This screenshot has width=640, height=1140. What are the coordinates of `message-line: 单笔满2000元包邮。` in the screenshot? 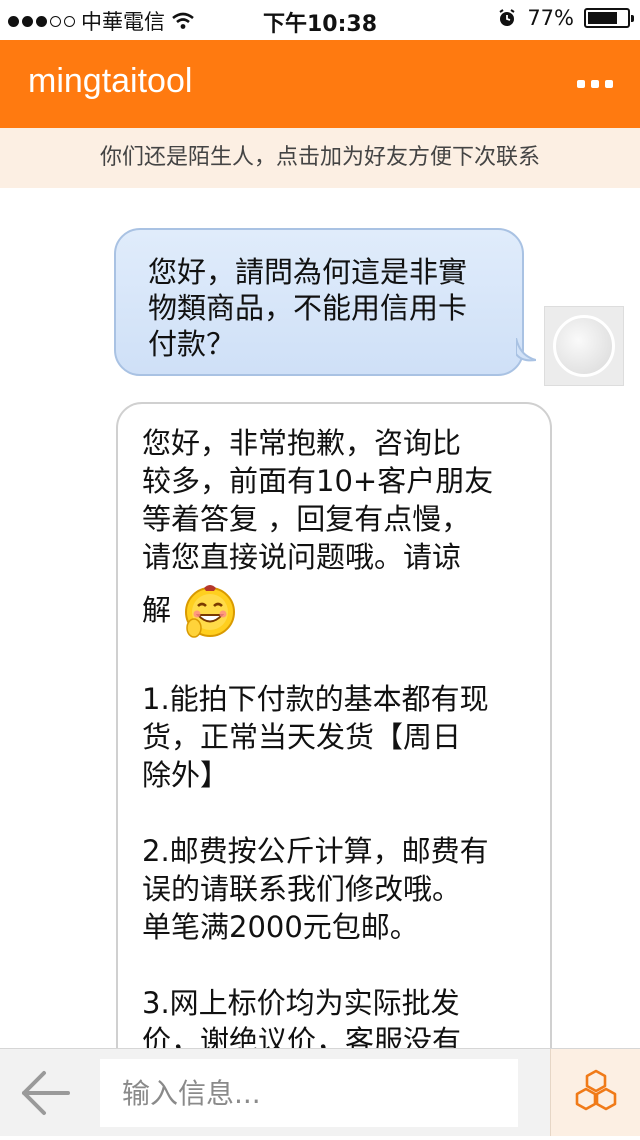 It's located at (280, 927).